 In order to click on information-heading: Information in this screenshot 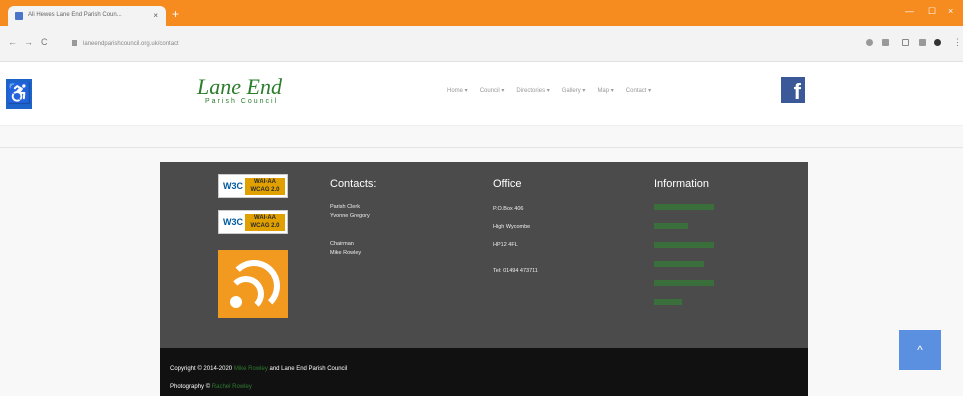, I will do `click(682, 184)`.